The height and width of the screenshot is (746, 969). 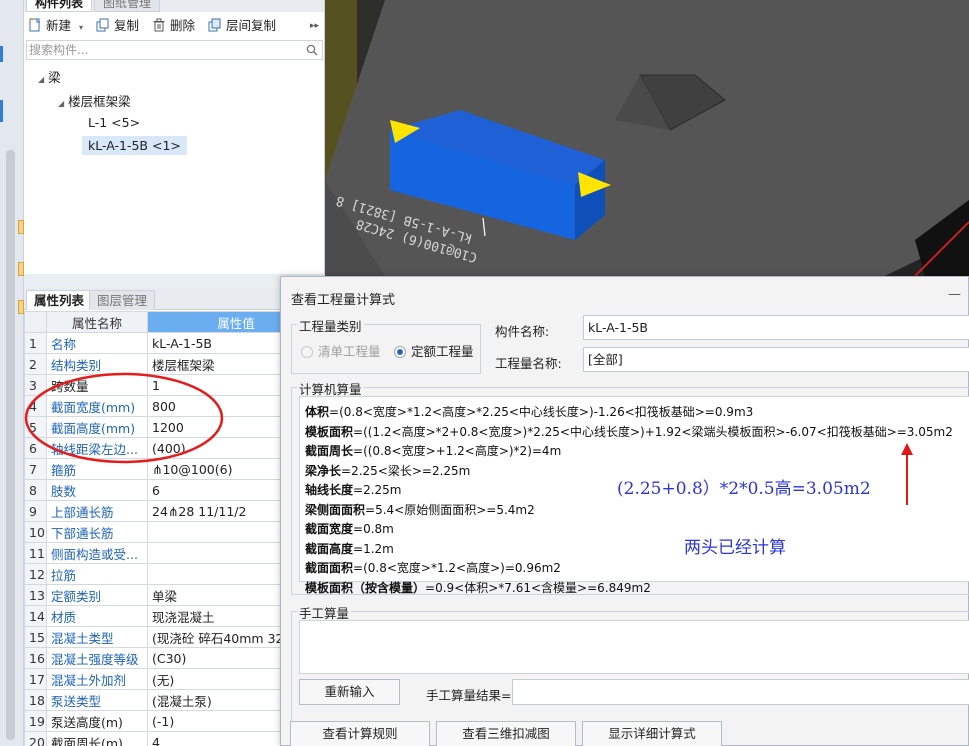 I want to click on floor-copy-button-label: 层间复制, so click(x=251, y=25).